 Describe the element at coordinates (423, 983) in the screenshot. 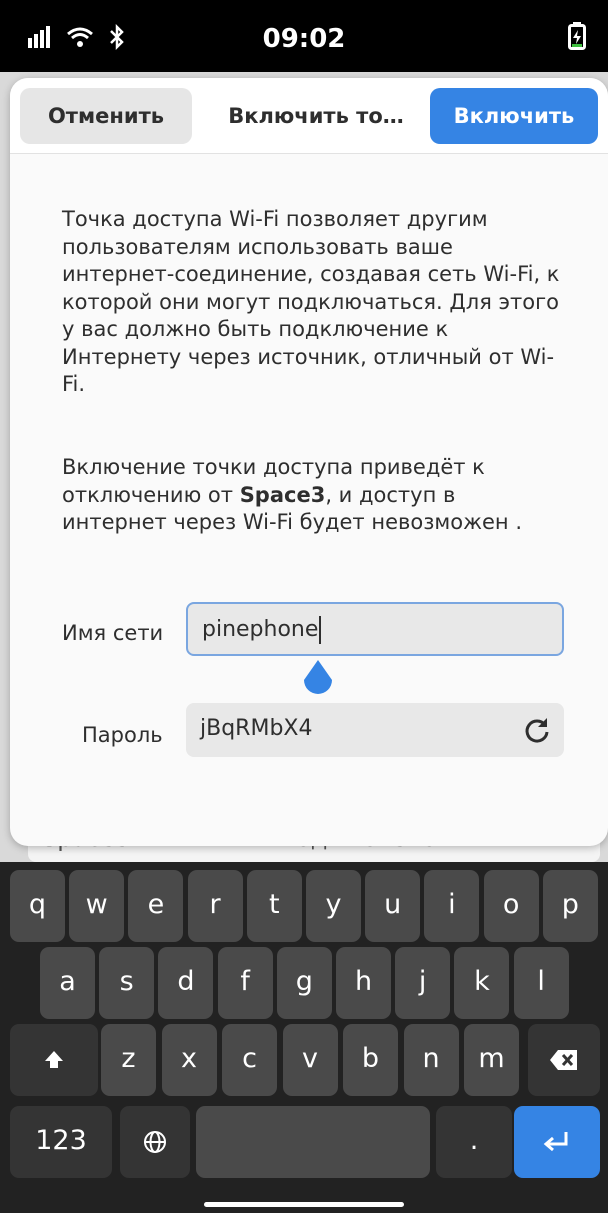

I see `key-j: j` at that location.